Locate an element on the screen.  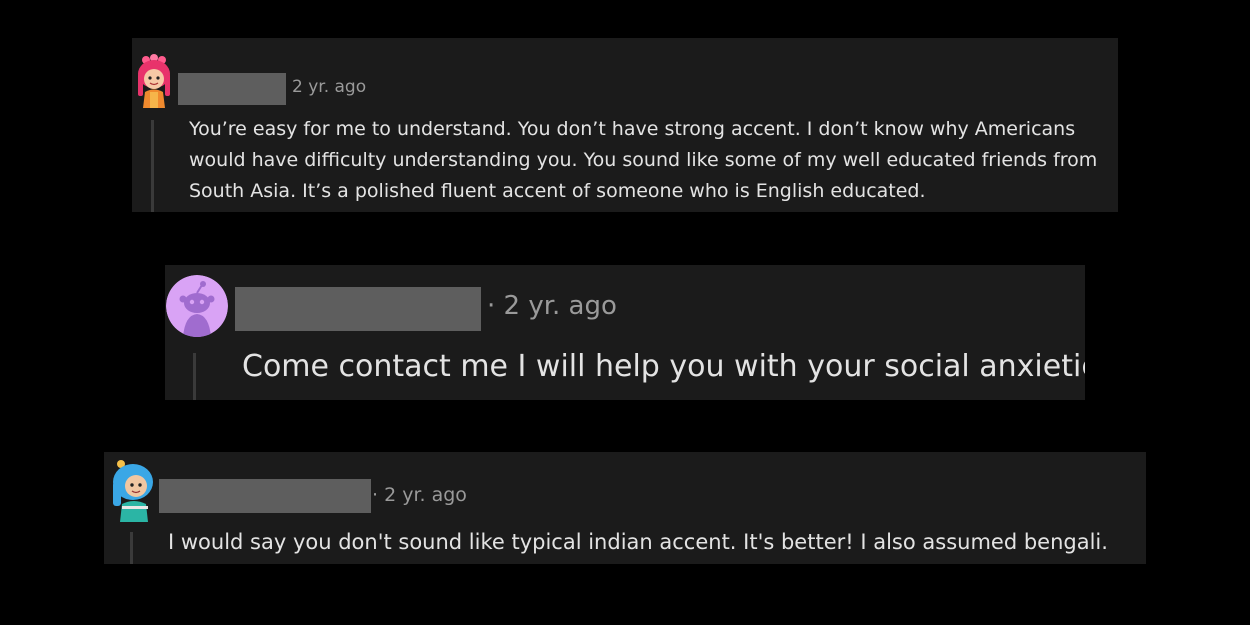
default-snoo-avatar-icon is located at coordinates (197, 306).